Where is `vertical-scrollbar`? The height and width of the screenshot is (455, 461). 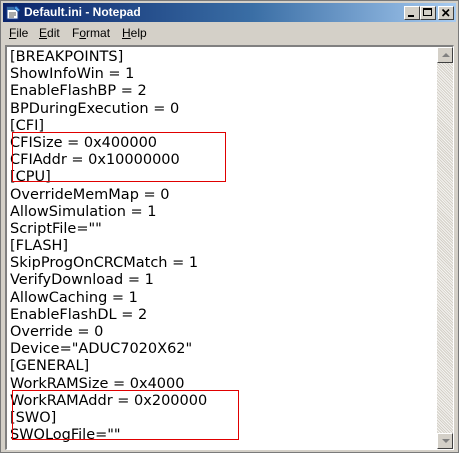 vertical-scrollbar is located at coordinates (445, 248).